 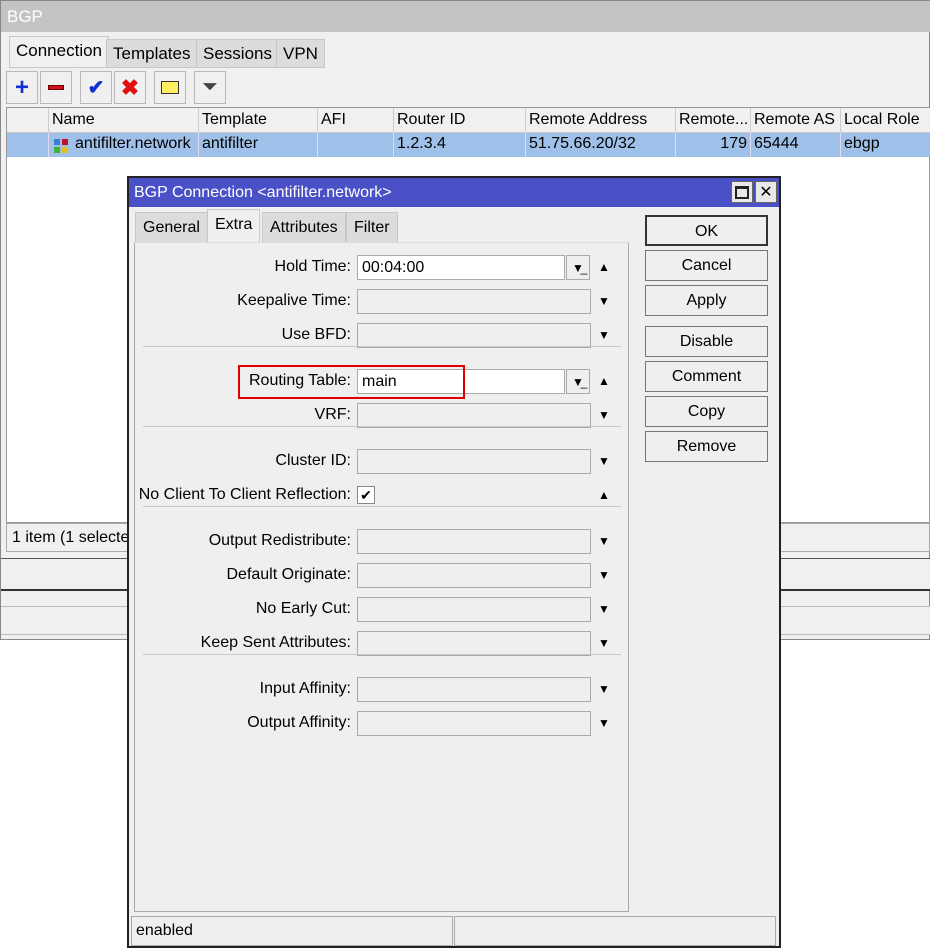 What do you see at coordinates (885, 145) in the screenshot?
I see `table-cell: ebgp` at bounding box center [885, 145].